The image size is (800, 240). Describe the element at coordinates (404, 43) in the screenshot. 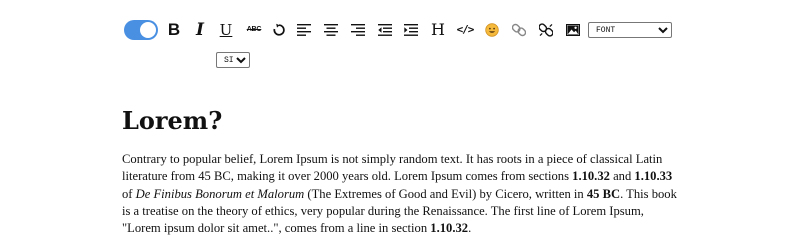

I see `editor-toolbar: B I U ABC H </> FONT SIZE` at that location.